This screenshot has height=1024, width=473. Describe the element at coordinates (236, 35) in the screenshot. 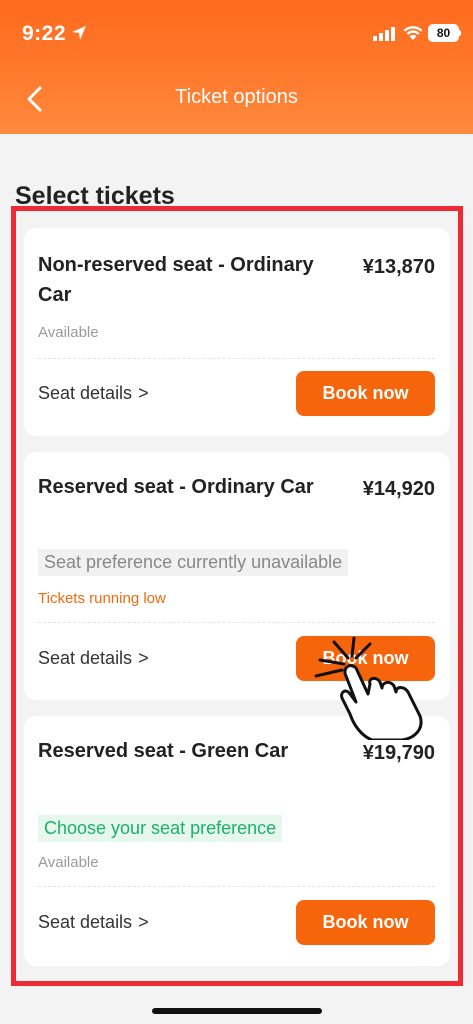

I see `status-bar: 9:22 80` at that location.